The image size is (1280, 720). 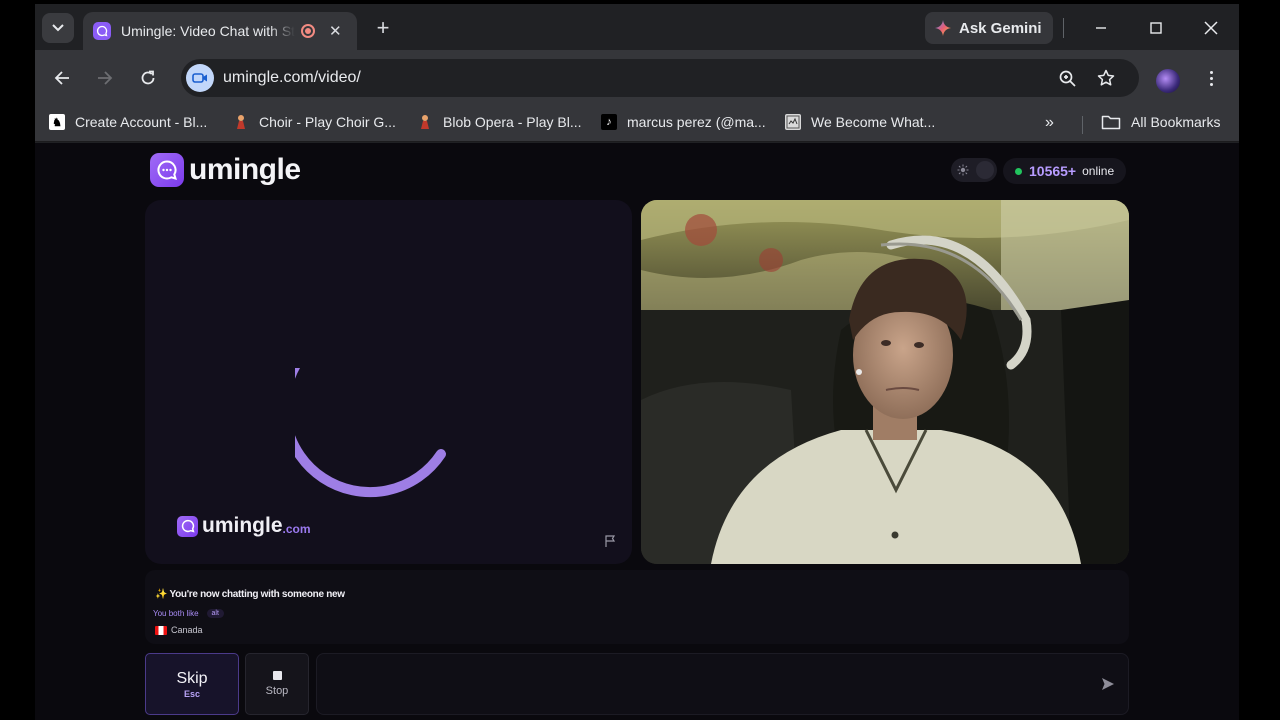 I want to click on zoom-icon, so click(x=1067, y=78).